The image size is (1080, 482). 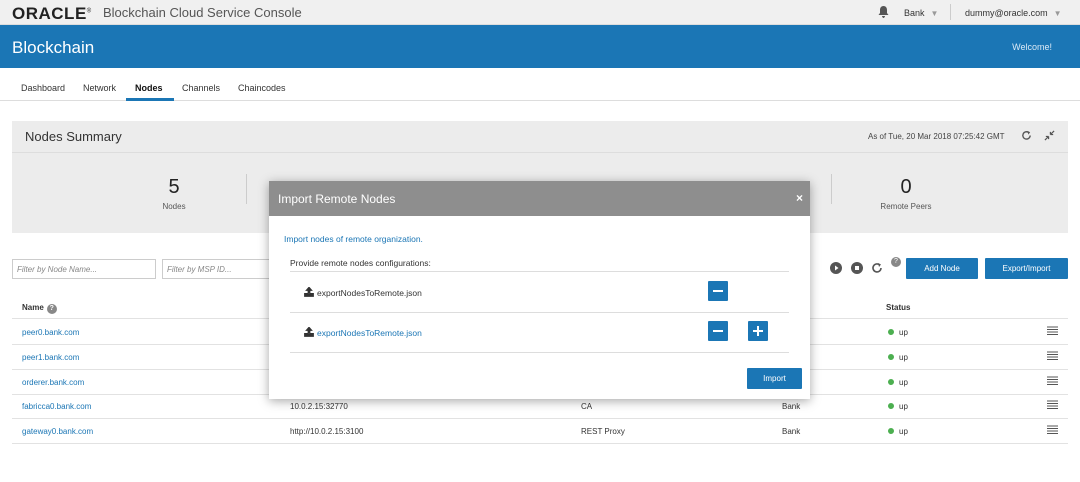 I want to click on welcome-text: Welcome!, so click(x=1032, y=47).